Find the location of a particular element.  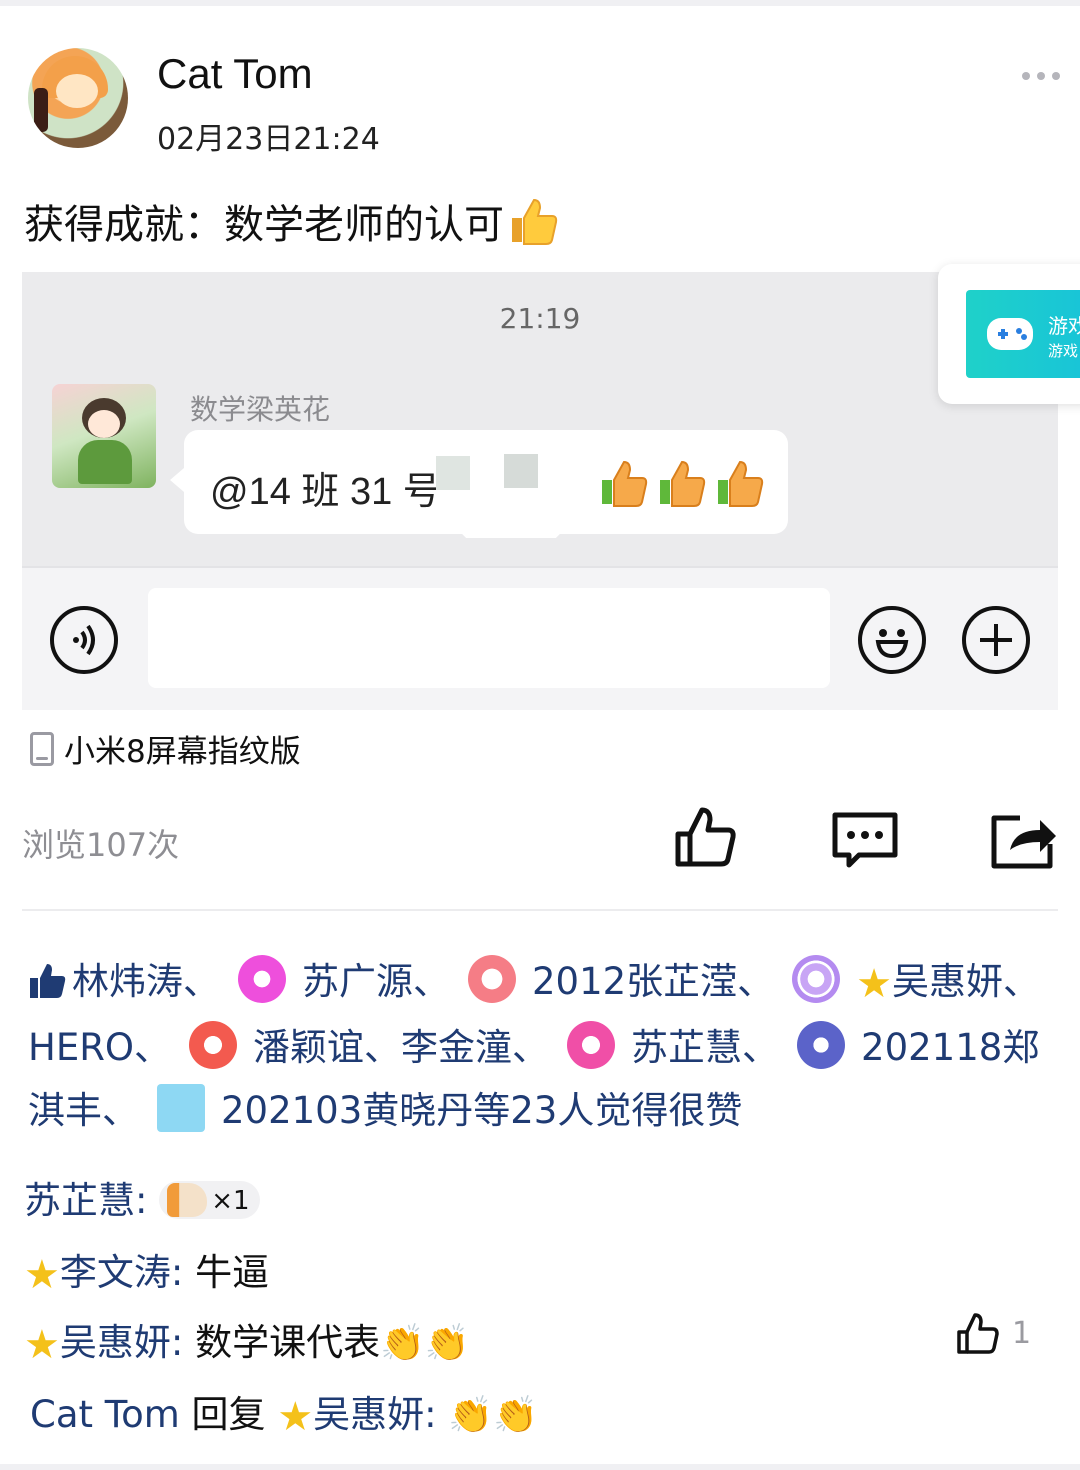

view-count: 浏览107次 is located at coordinates (101, 845).